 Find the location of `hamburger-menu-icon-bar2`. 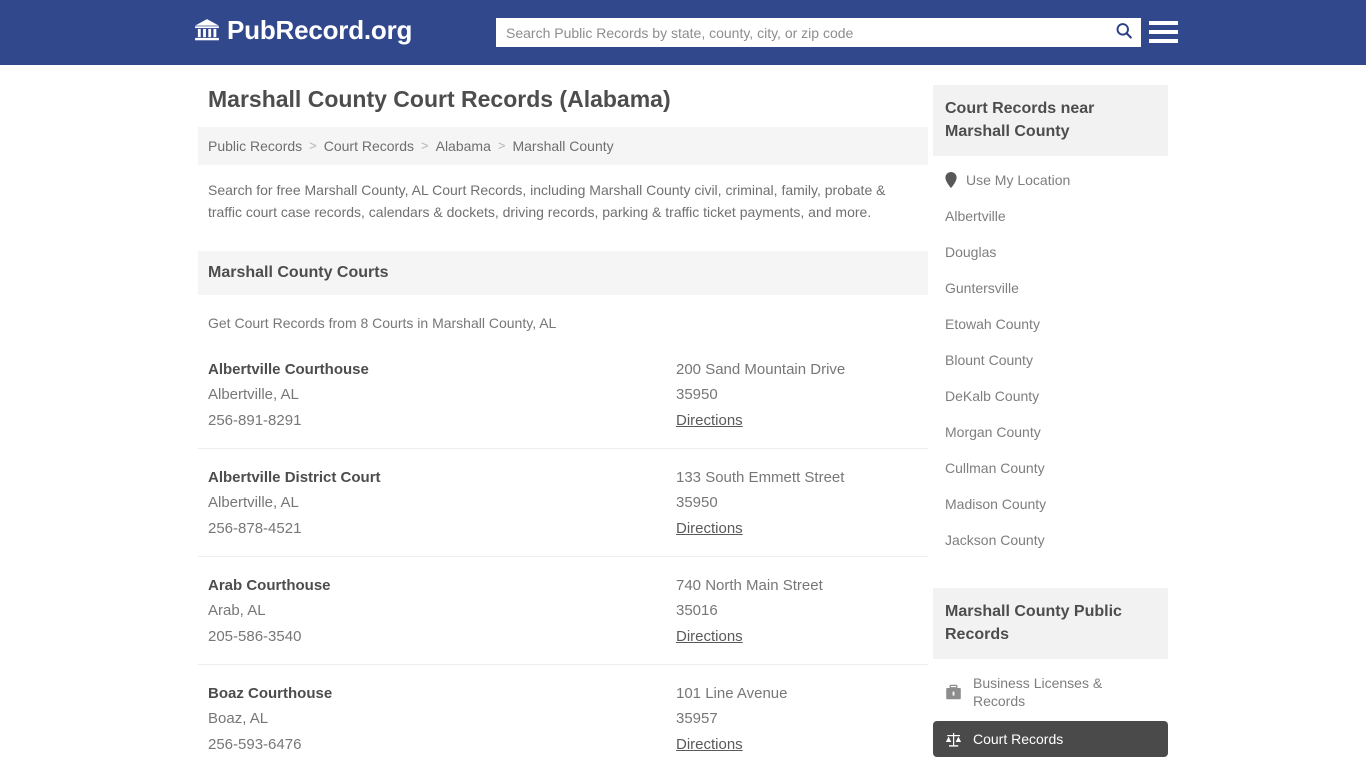

hamburger-menu-icon-bar2 is located at coordinates (1163, 32).